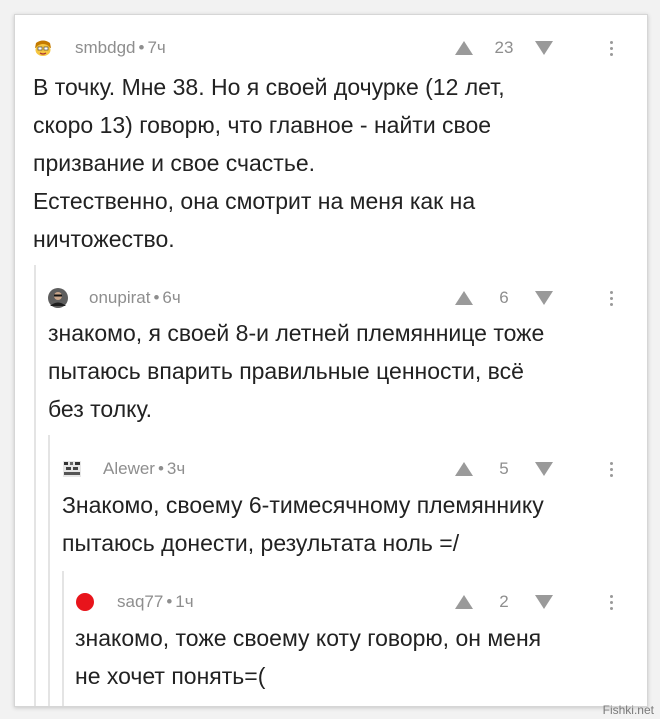  I want to click on author-name: saq77, so click(140, 601).